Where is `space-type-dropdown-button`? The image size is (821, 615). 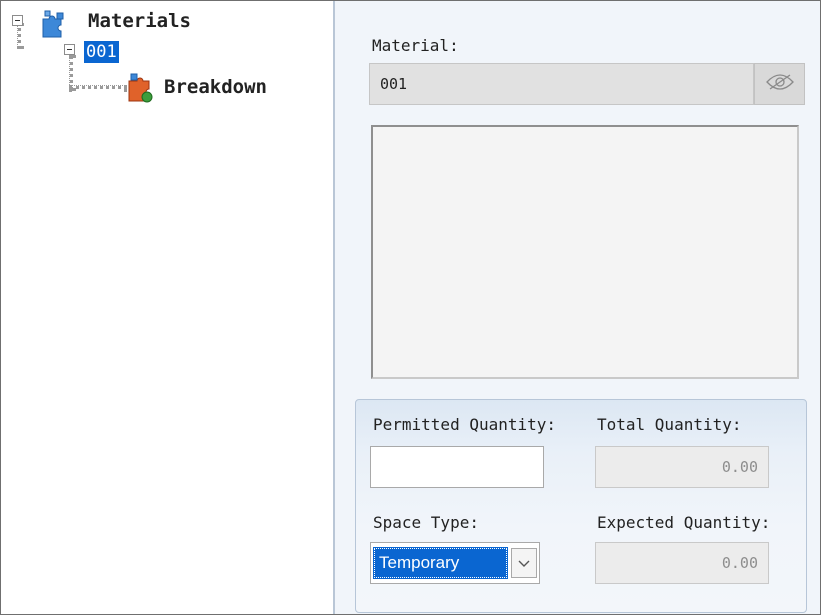 space-type-dropdown-button is located at coordinates (524, 563).